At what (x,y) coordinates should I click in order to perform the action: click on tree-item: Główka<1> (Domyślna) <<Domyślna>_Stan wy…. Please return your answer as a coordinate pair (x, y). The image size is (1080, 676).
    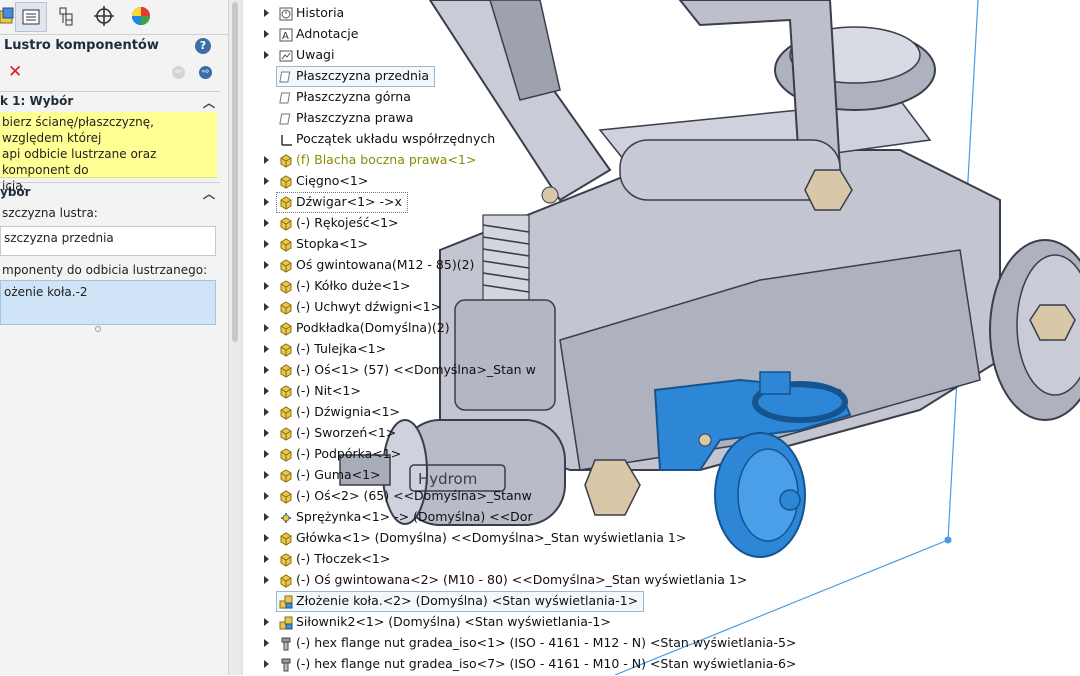
    Looking at the image, I should click on (653, 538).